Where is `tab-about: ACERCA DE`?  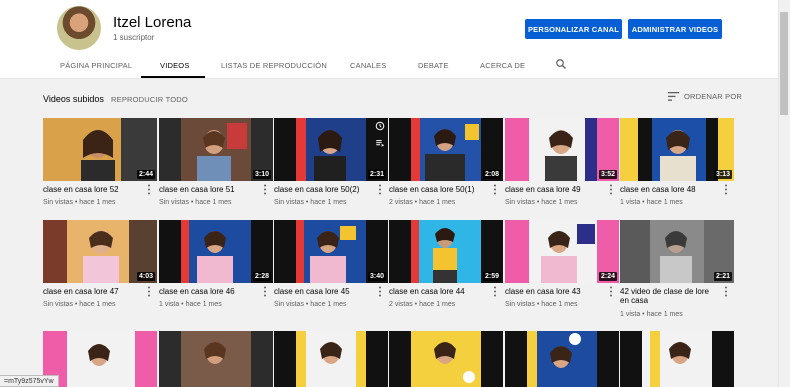 tab-about: ACERCA DE is located at coordinates (502, 65).